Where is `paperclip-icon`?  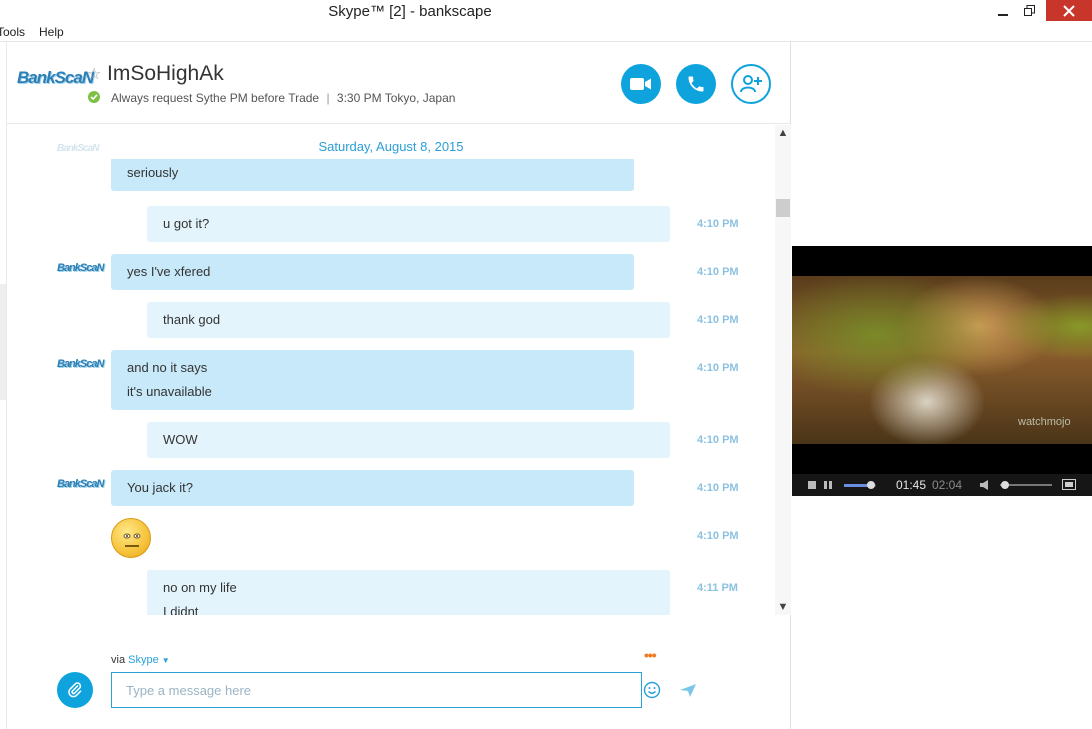 paperclip-icon is located at coordinates (75, 690).